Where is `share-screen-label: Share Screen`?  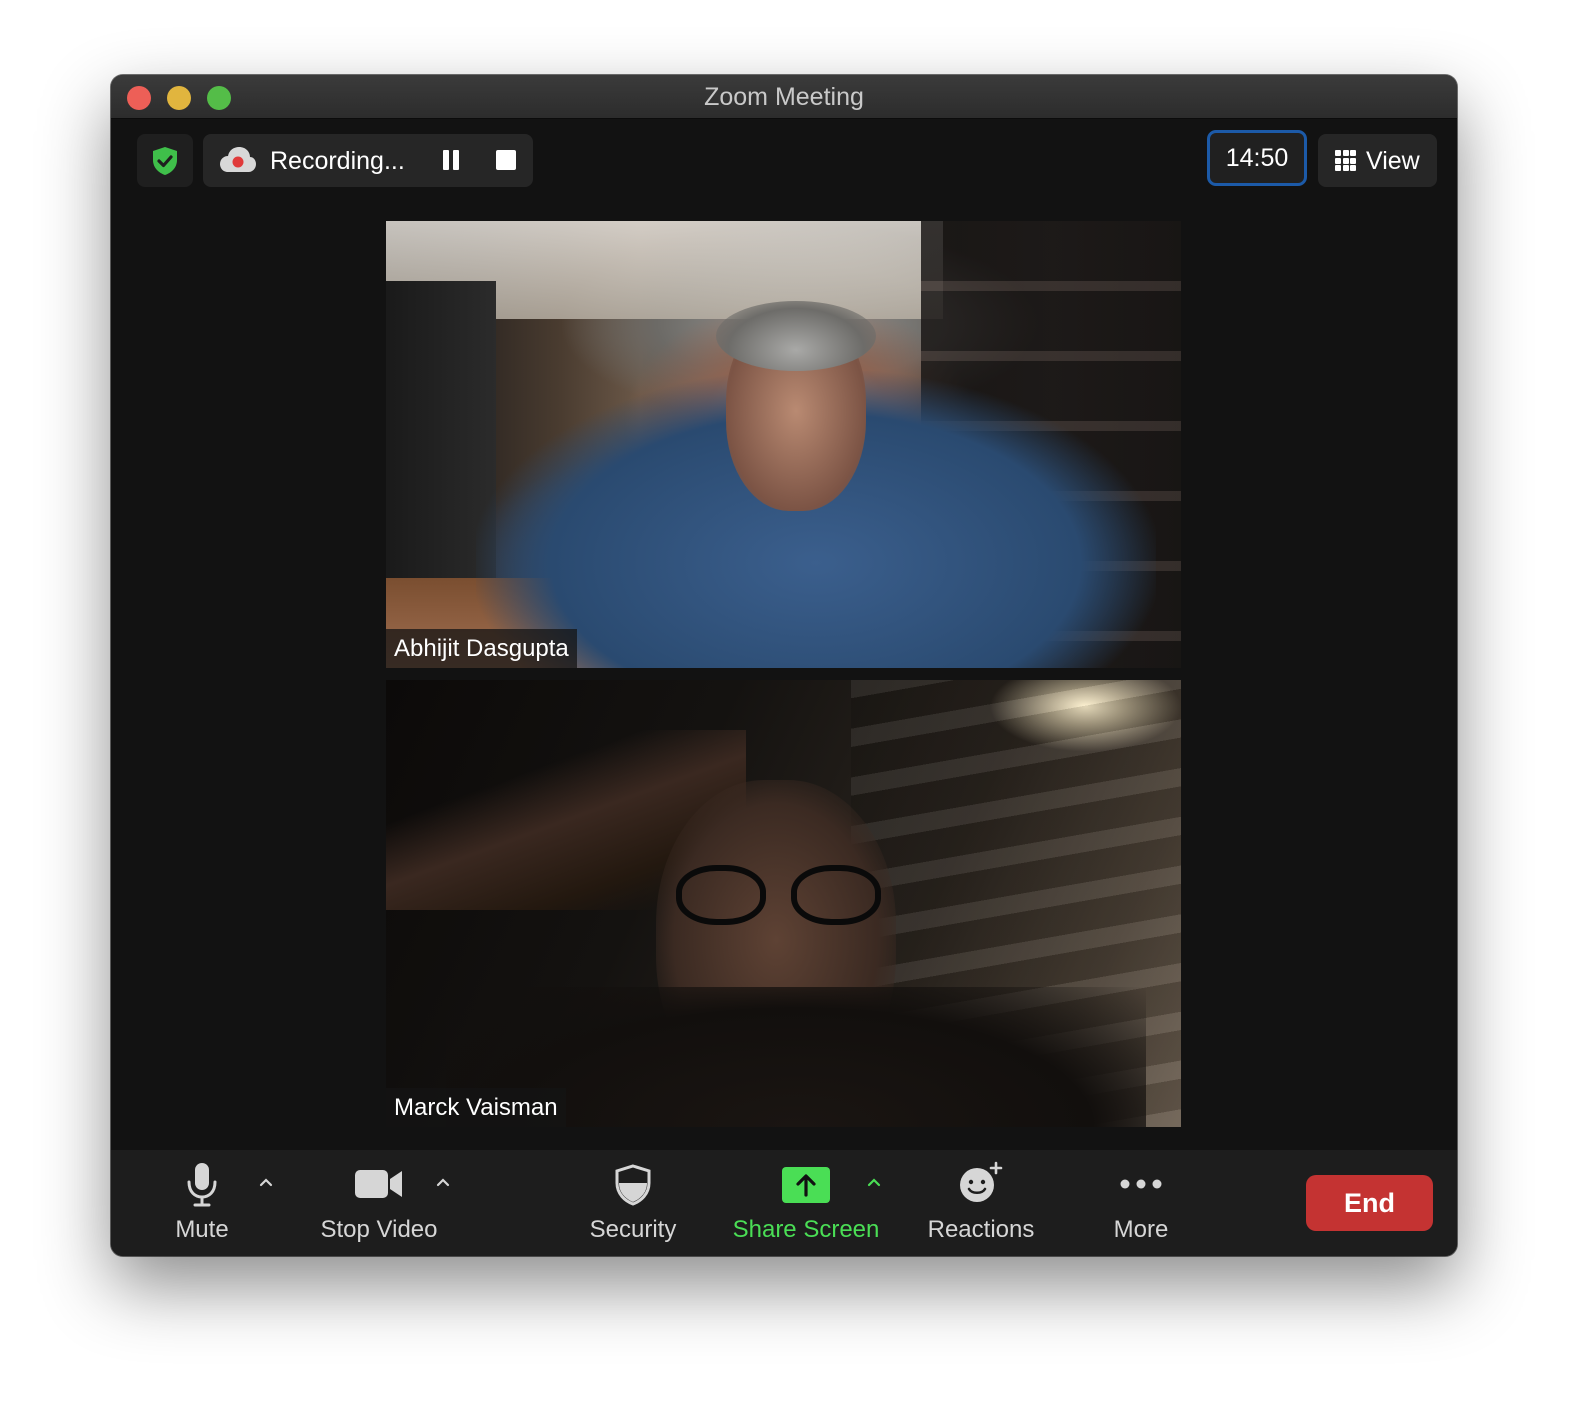
share-screen-label: Share Screen is located at coordinates (806, 1229).